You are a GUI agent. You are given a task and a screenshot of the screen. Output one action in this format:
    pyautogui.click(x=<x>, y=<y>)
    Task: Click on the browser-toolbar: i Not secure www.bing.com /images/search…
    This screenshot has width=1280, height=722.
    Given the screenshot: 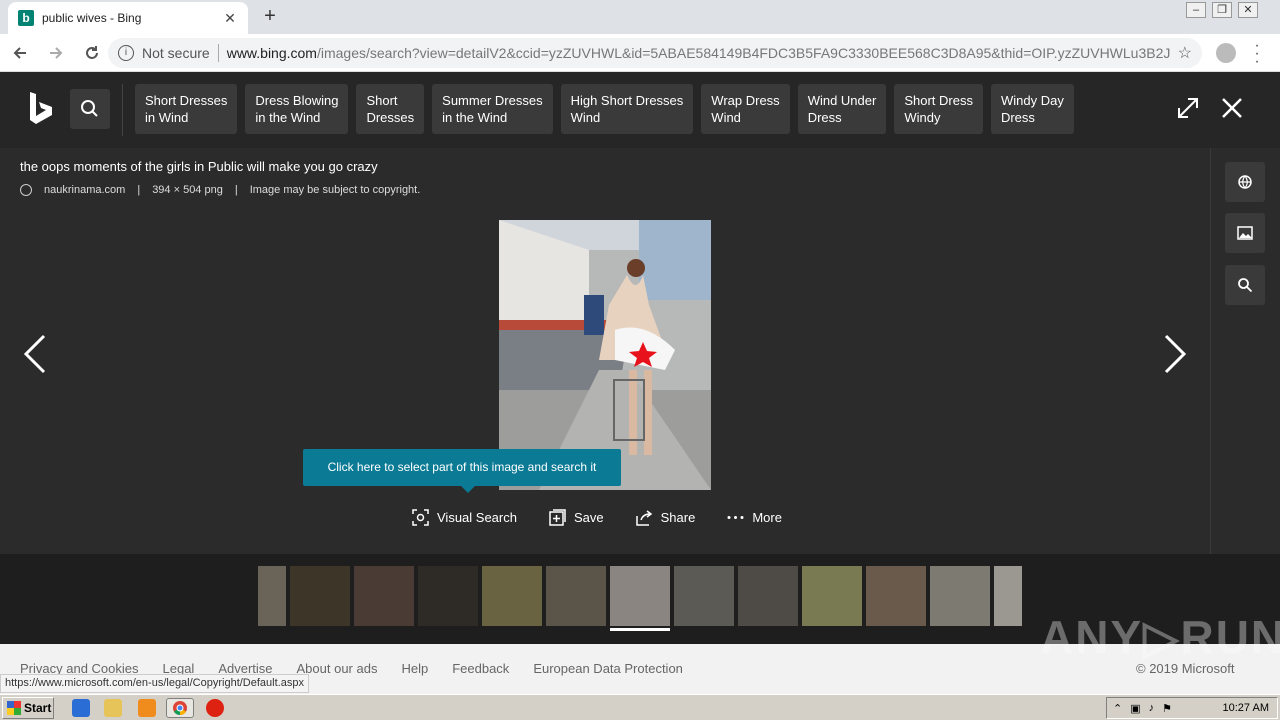 What is the action you would take?
    pyautogui.click(x=640, y=53)
    